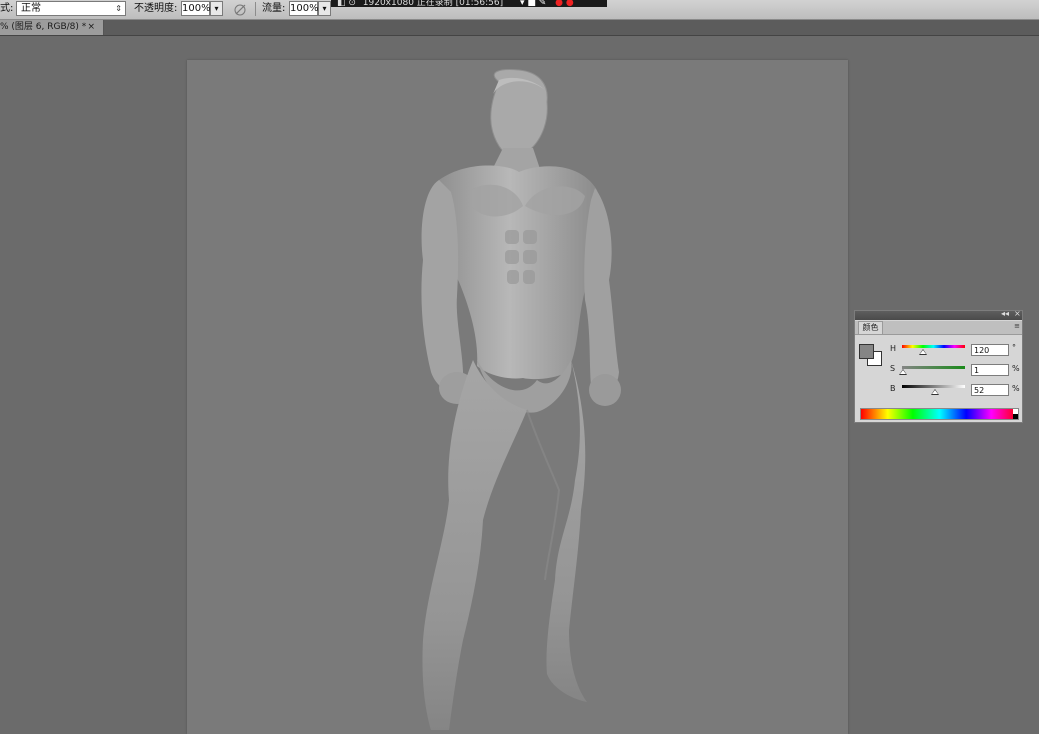 This screenshot has height=734, width=1039. Describe the element at coordinates (346, 3) in the screenshot. I see `recorder-icon: ◧ ⊙` at that location.